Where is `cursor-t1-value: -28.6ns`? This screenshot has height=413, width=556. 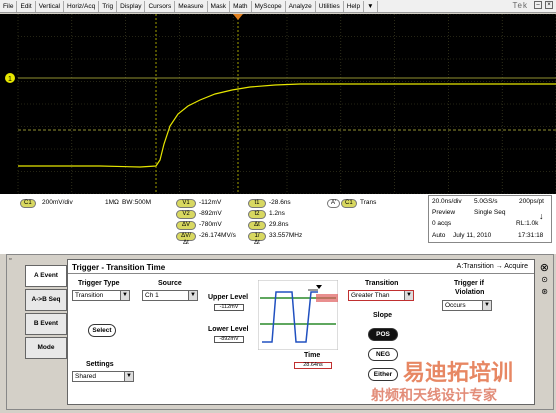 cursor-t1-value: -28.6ns is located at coordinates (280, 202).